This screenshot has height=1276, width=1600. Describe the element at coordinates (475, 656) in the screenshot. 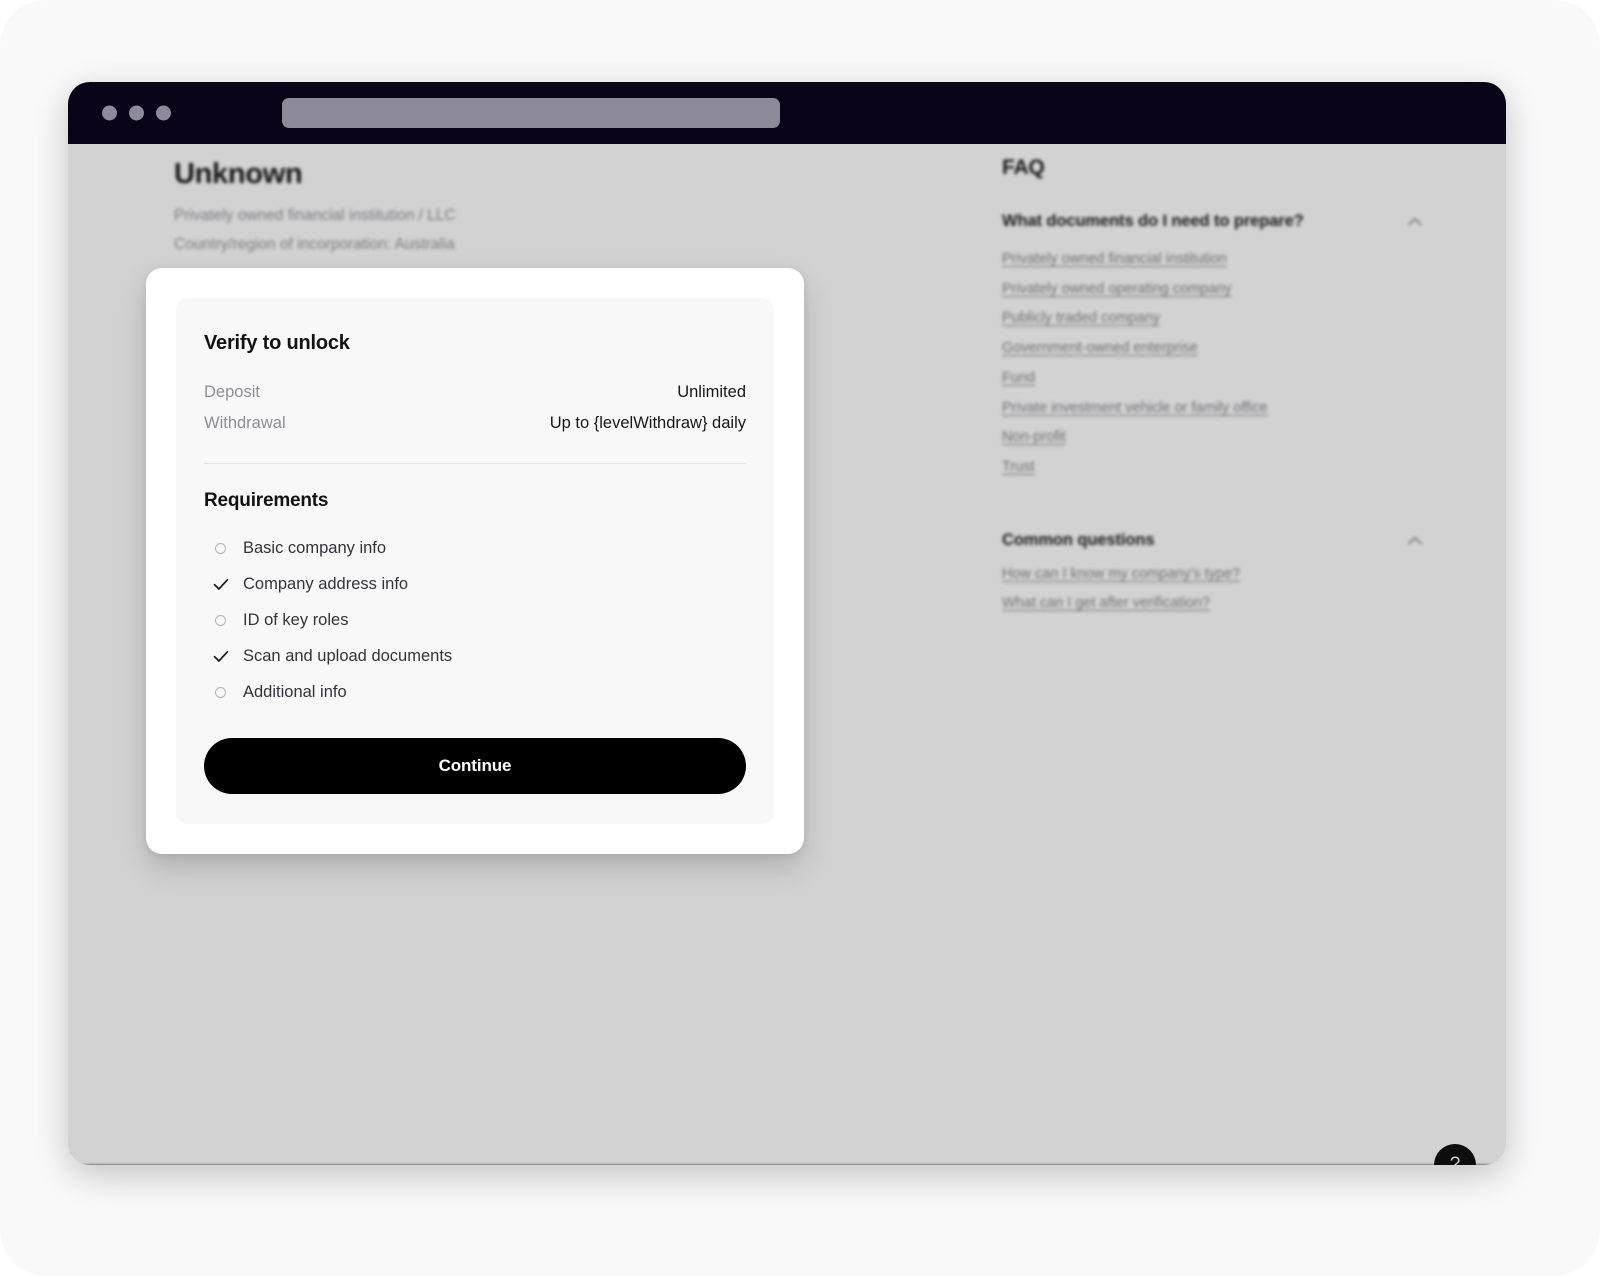

I see `requirement-item: Scan and upload documents` at that location.